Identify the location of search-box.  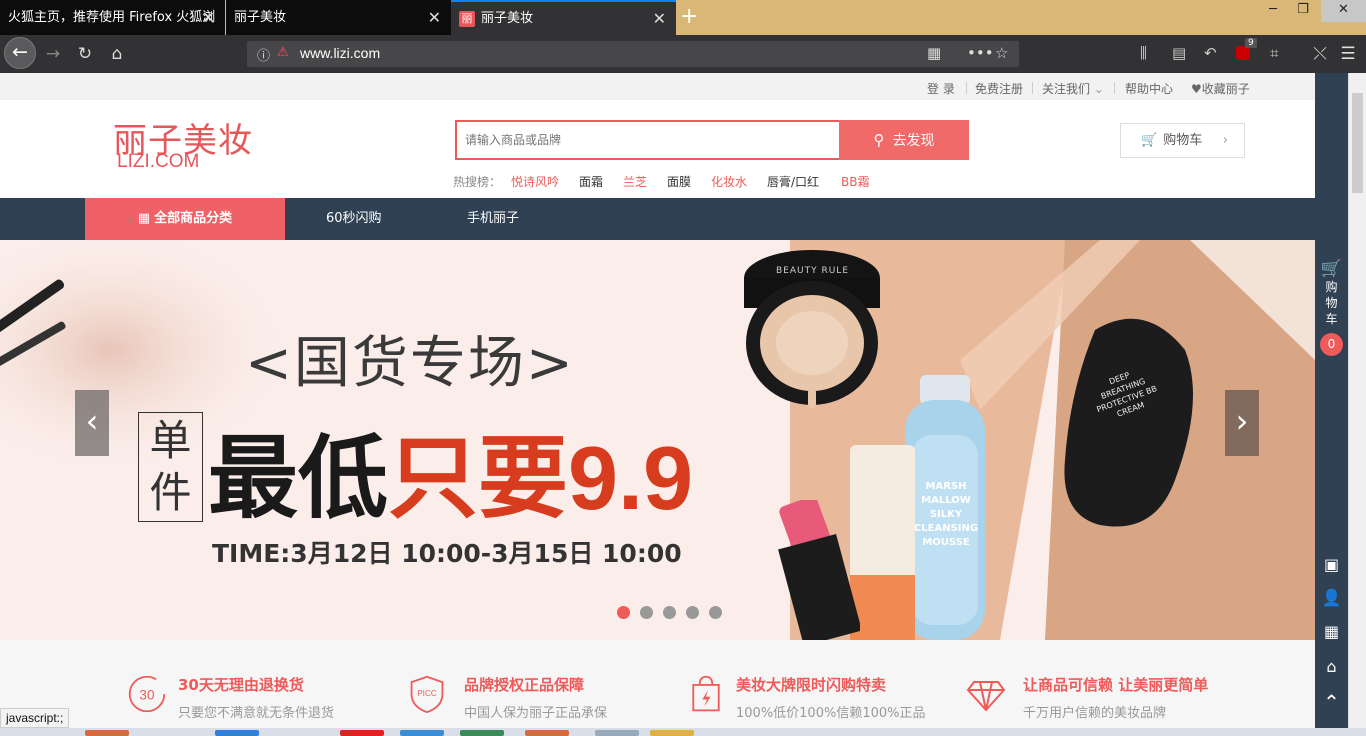
(647, 140).